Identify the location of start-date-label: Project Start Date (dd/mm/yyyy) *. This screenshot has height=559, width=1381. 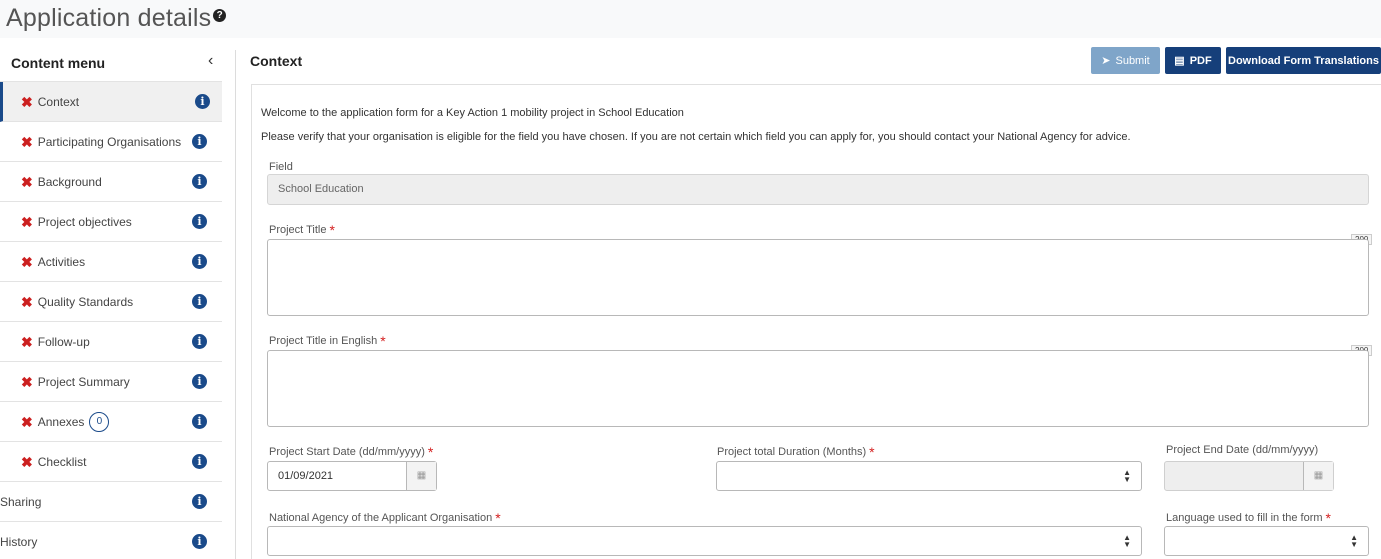
(351, 452).